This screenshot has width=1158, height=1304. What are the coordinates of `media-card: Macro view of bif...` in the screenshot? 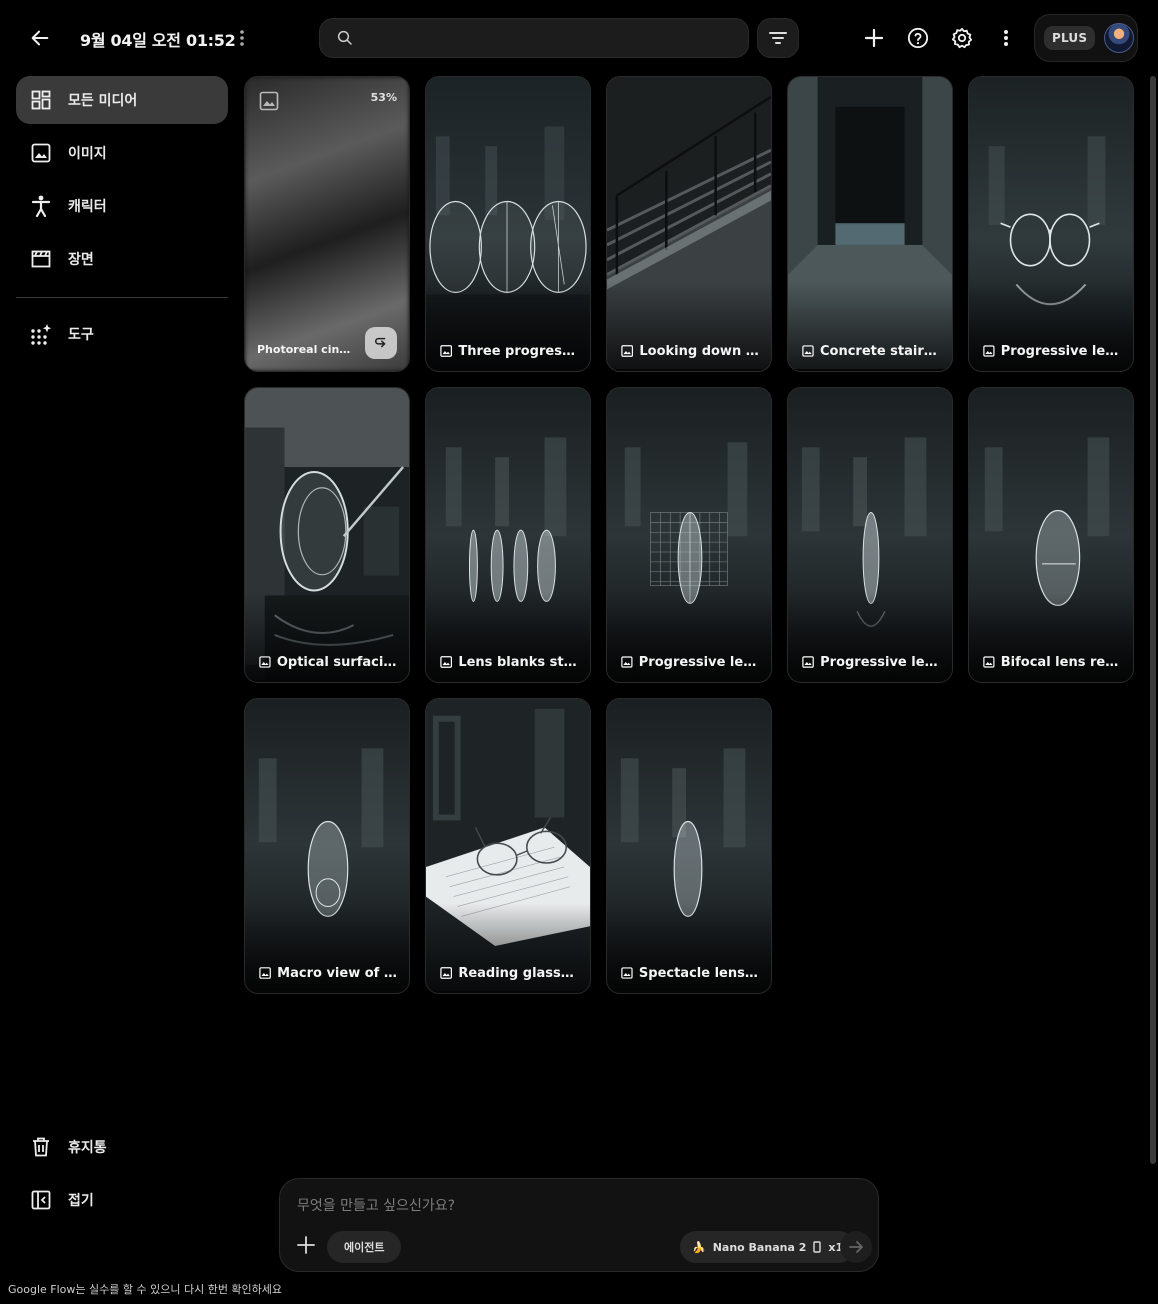 It's located at (327, 846).